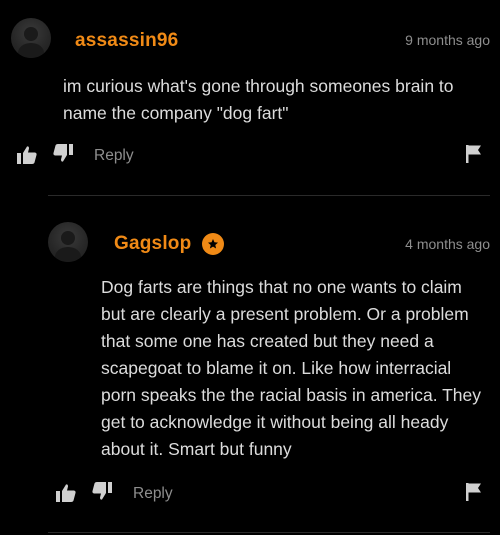 The image size is (500, 535). Describe the element at coordinates (152, 244) in the screenshot. I see `comment-username: Gagslop` at that location.